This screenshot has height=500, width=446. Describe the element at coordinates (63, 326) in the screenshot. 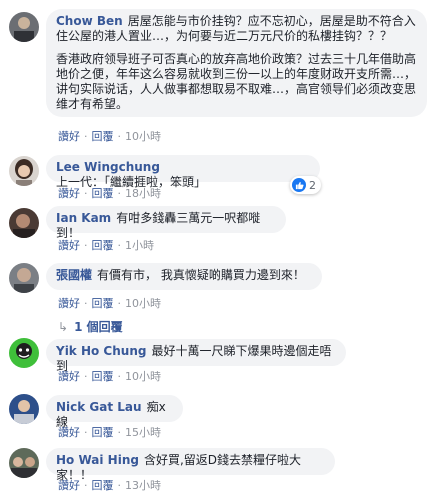

I see `reply-arrow-icon: ↳` at that location.